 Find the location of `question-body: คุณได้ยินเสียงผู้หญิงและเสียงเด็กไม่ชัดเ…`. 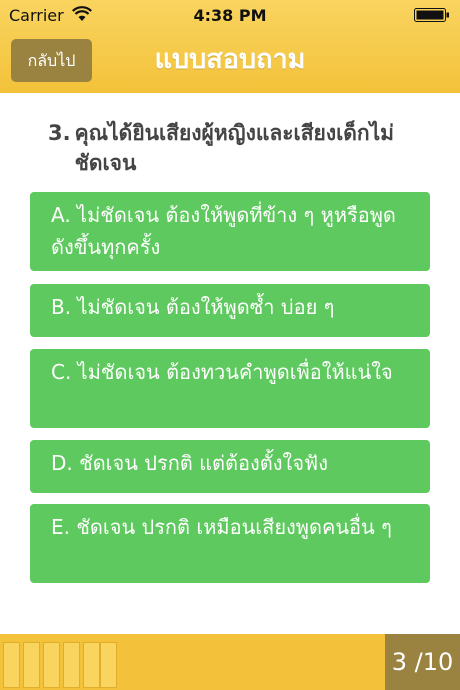

question-body: คุณได้ยินเสียงผู้หญิงและเสียงเด็กไม่ชัดเ… is located at coordinates (234, 148).